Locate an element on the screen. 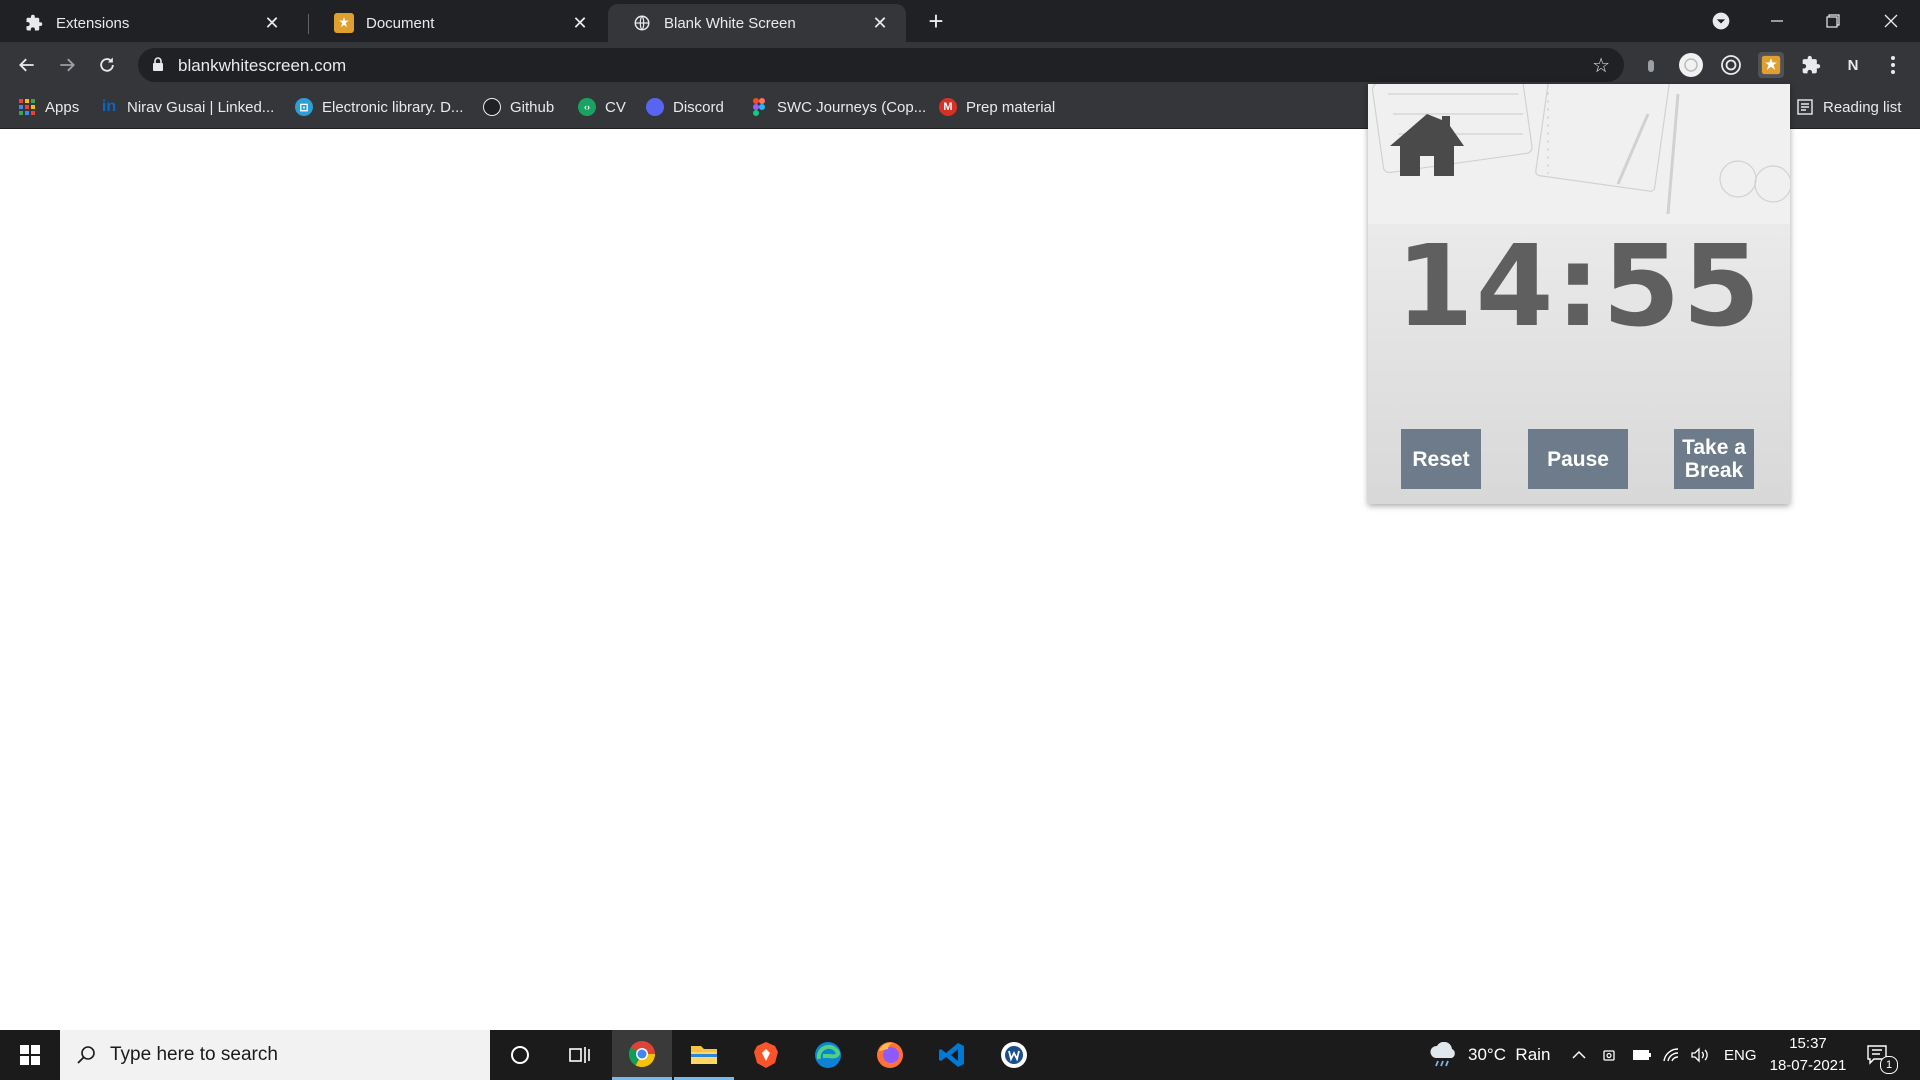  cortana-button is located at coordinates (520, 1055).